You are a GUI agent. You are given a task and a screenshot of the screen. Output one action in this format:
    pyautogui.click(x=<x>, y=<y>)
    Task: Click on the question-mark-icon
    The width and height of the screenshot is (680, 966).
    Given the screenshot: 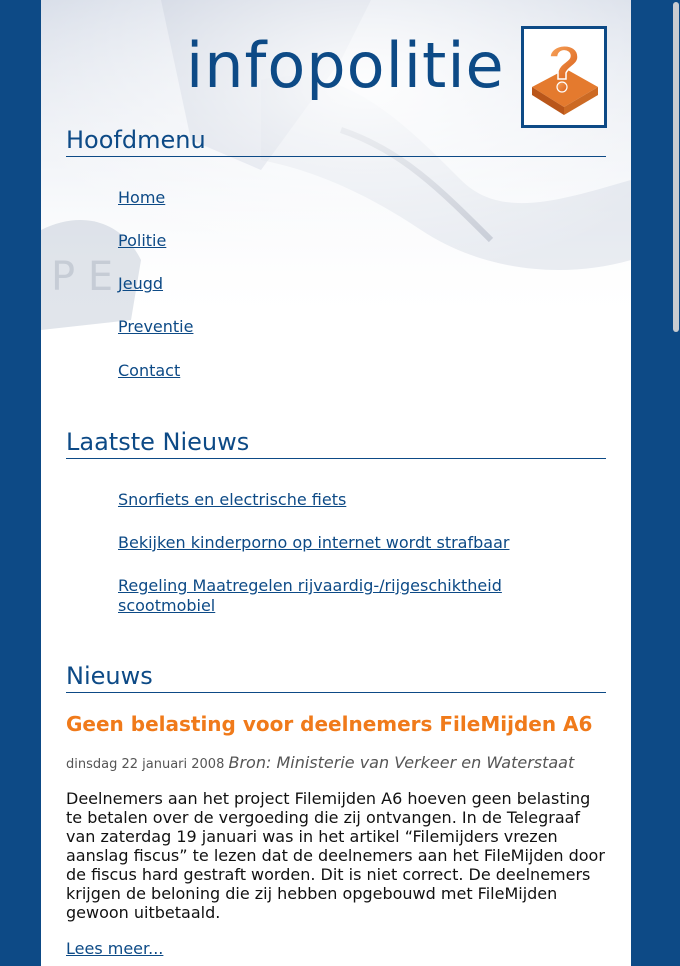 What is the action you would take?
    pyautogui.click(x=564, y=77)
    